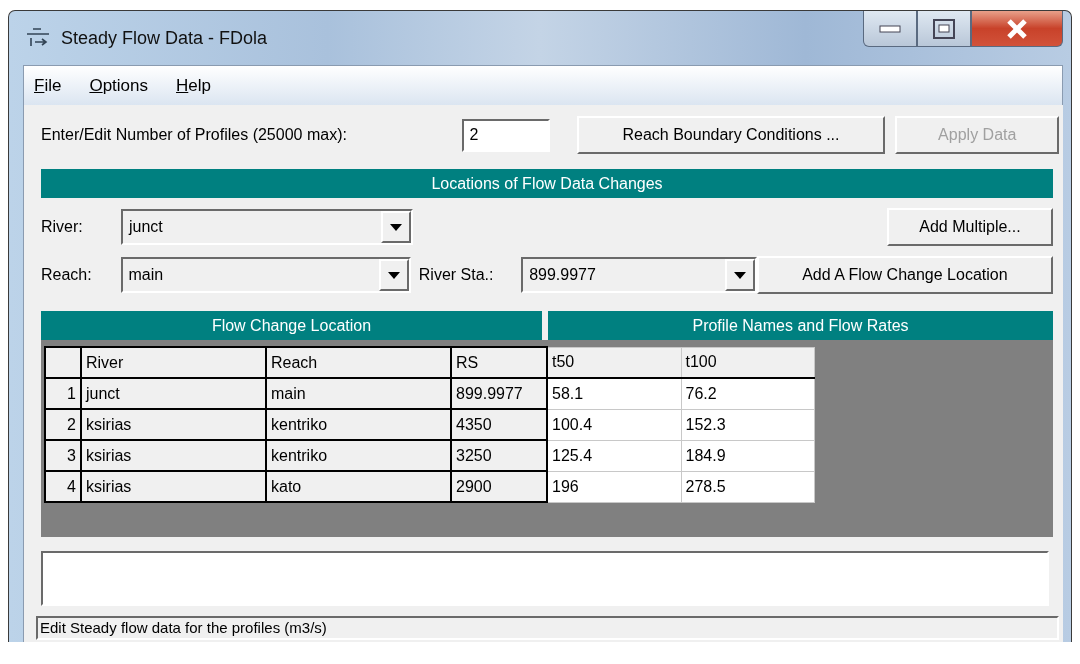 The height and width of the screenshot is (664, 1080). What do you see at coordinates (358, 362) in the screenshot?
I see `column-header: Reach` at bounding box center [358, 362].